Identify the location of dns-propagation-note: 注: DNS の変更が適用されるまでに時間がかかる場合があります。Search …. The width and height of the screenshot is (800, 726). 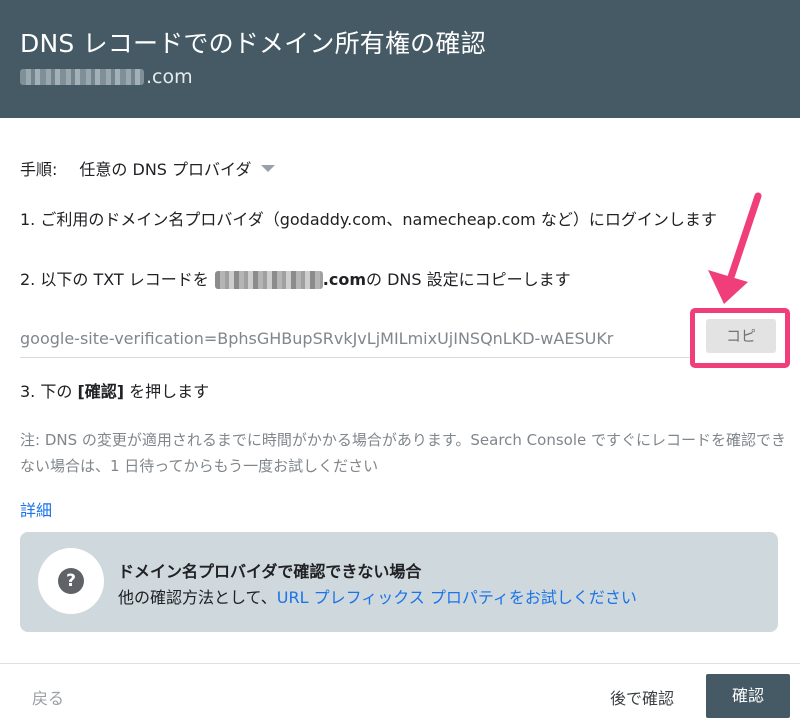
(403, 453).